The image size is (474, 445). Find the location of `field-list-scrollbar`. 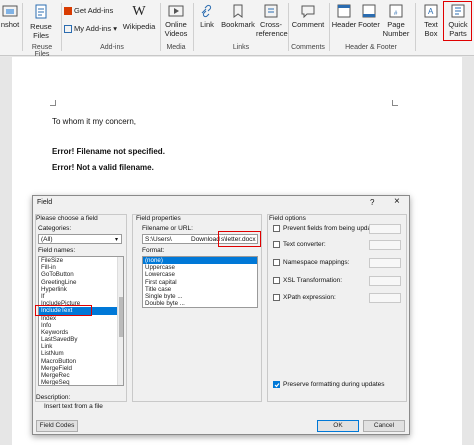

field-list-scrollbar is located at coordinates (120, 321).